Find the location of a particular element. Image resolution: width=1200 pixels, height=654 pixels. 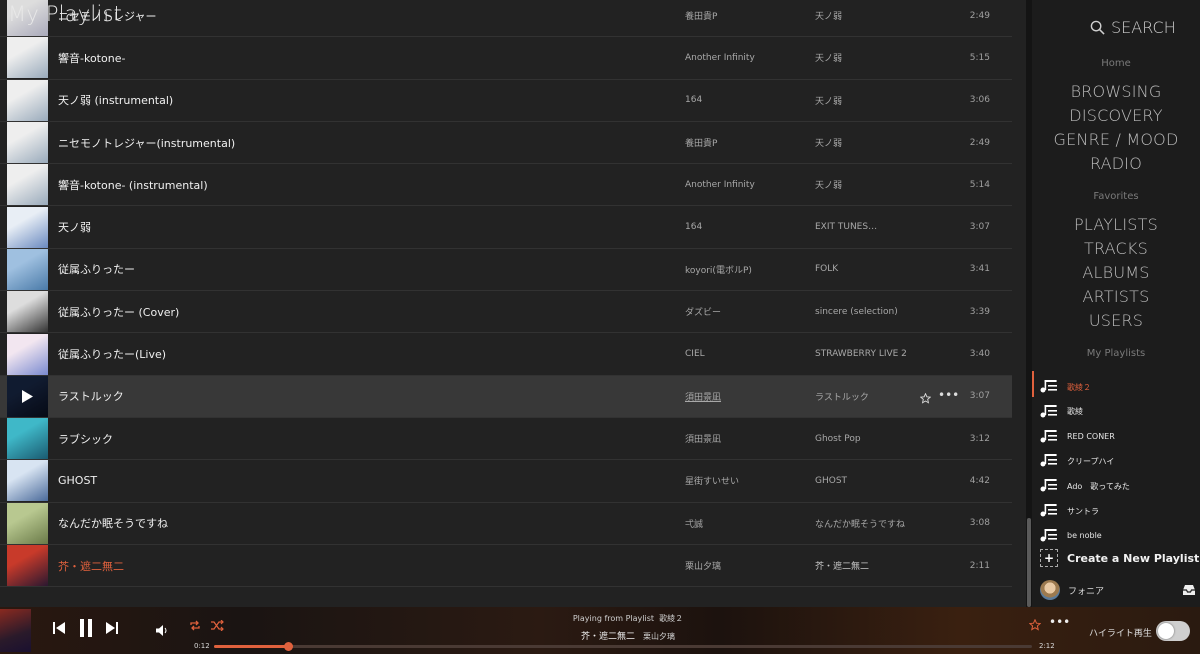

now-playing-title: 芥・遮二無二 is located at coordinates (608, 637).